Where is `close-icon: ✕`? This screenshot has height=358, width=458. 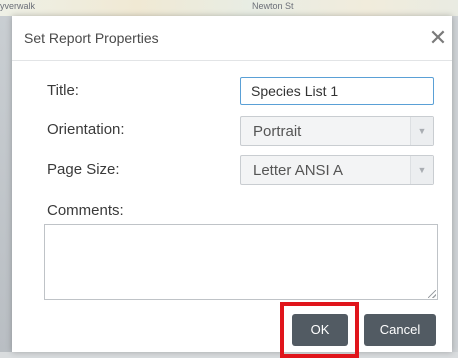
close-icon: ✕ is located at coordinates (438, 38).